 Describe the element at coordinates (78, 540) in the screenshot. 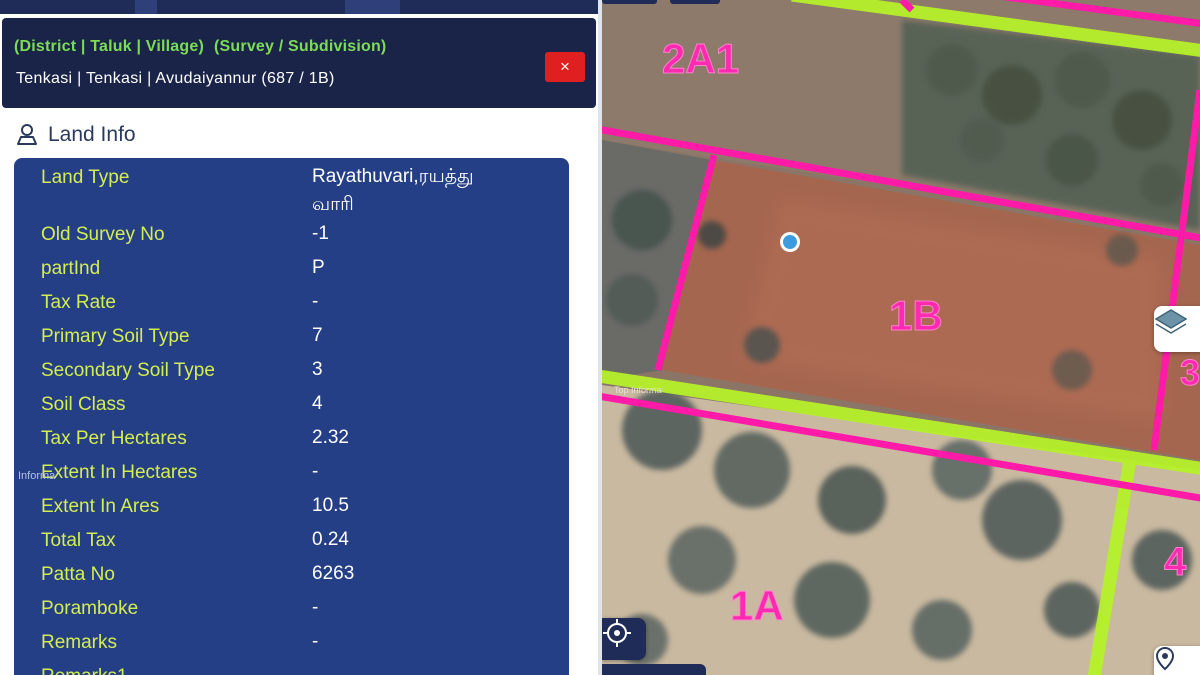

I see `row-label: Total Tax` at that location.